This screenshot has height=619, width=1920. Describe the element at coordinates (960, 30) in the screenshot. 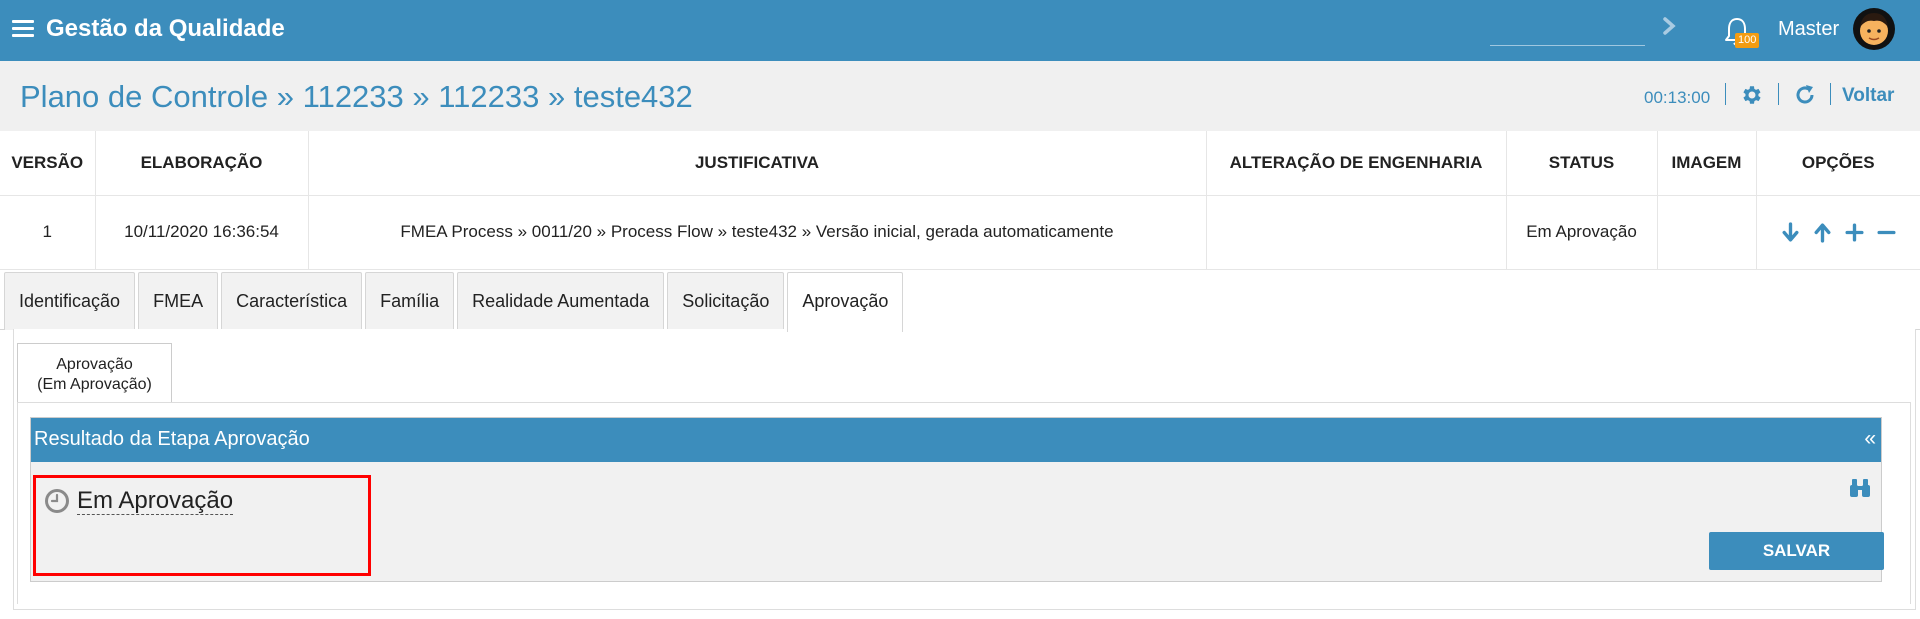

I see `top-navbar: Gestão da Qualidade 100 Master` at that location.